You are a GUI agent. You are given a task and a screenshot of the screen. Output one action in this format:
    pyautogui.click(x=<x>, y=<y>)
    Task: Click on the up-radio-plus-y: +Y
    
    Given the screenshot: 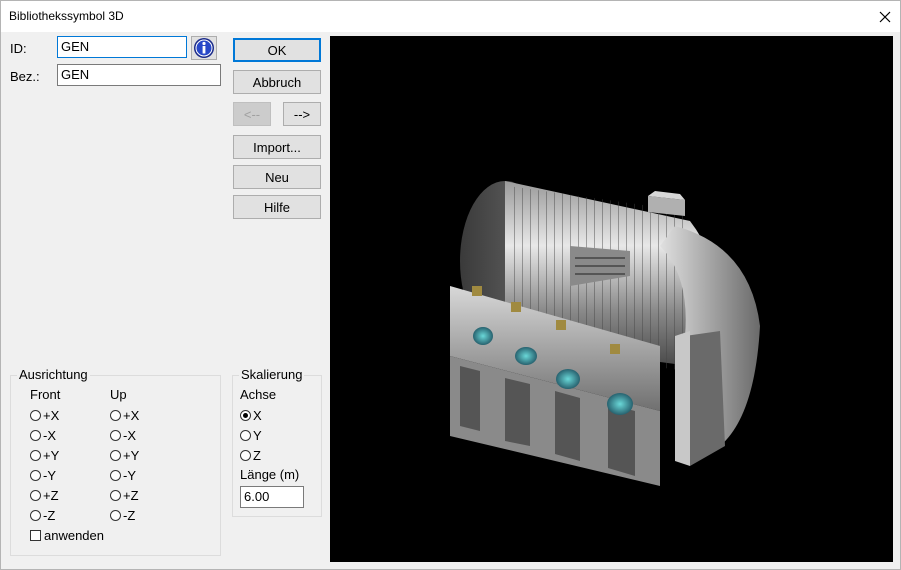 What is the action you would take?
    pyautogui.click(x=124, y=455)
    